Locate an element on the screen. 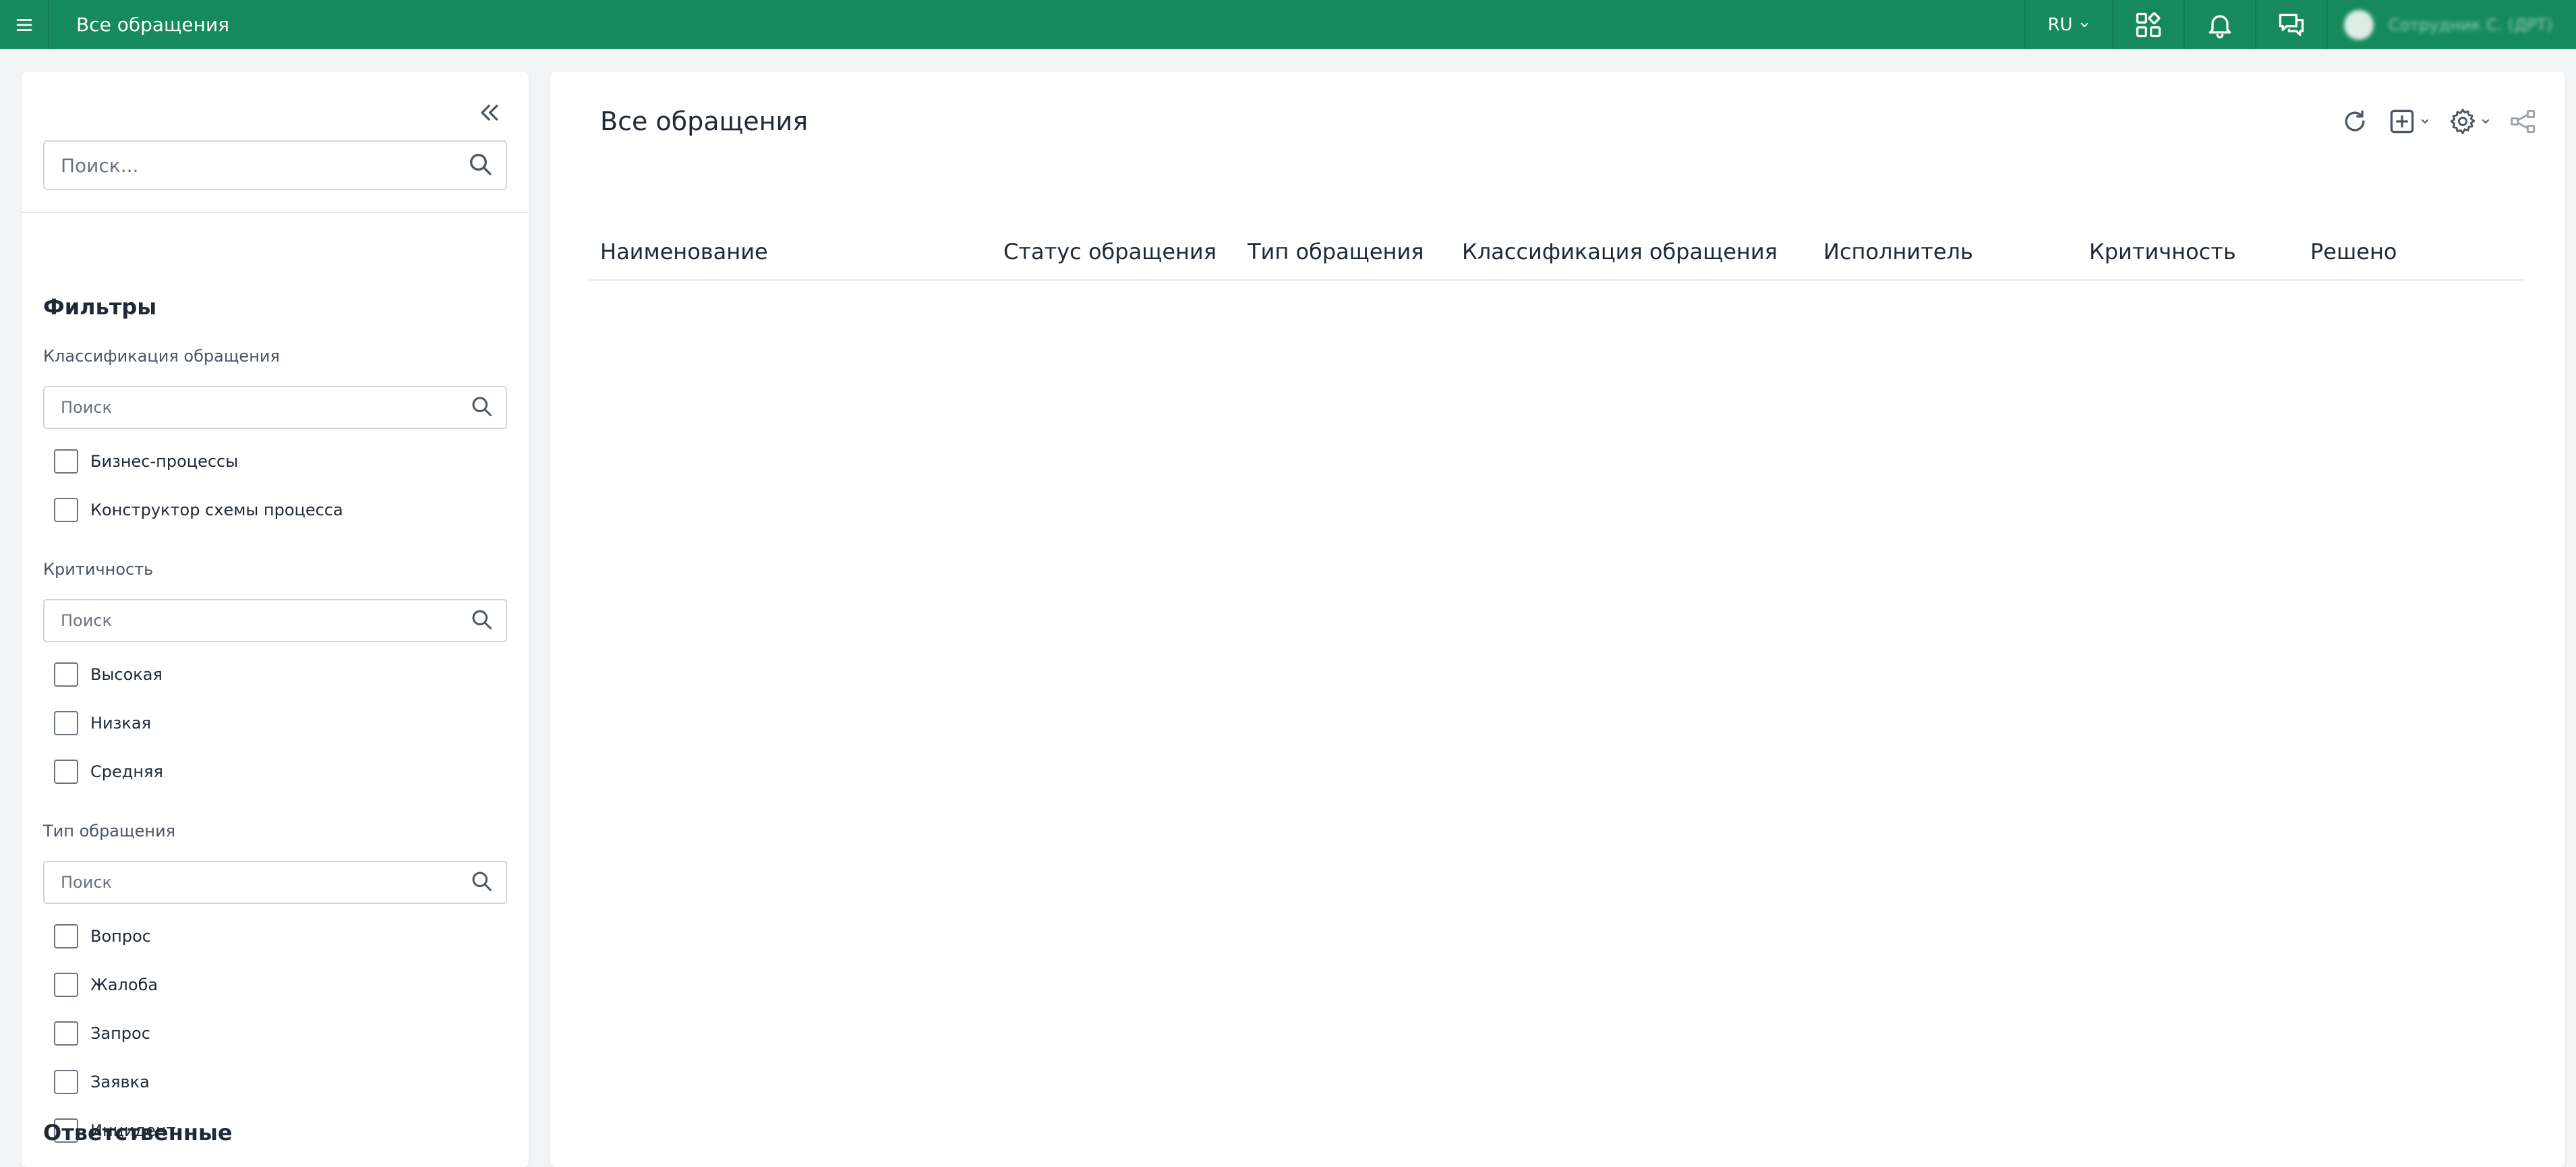 This screenshot has width=2576, height=1167. sidebar-search is located at coordinates (275, 165).